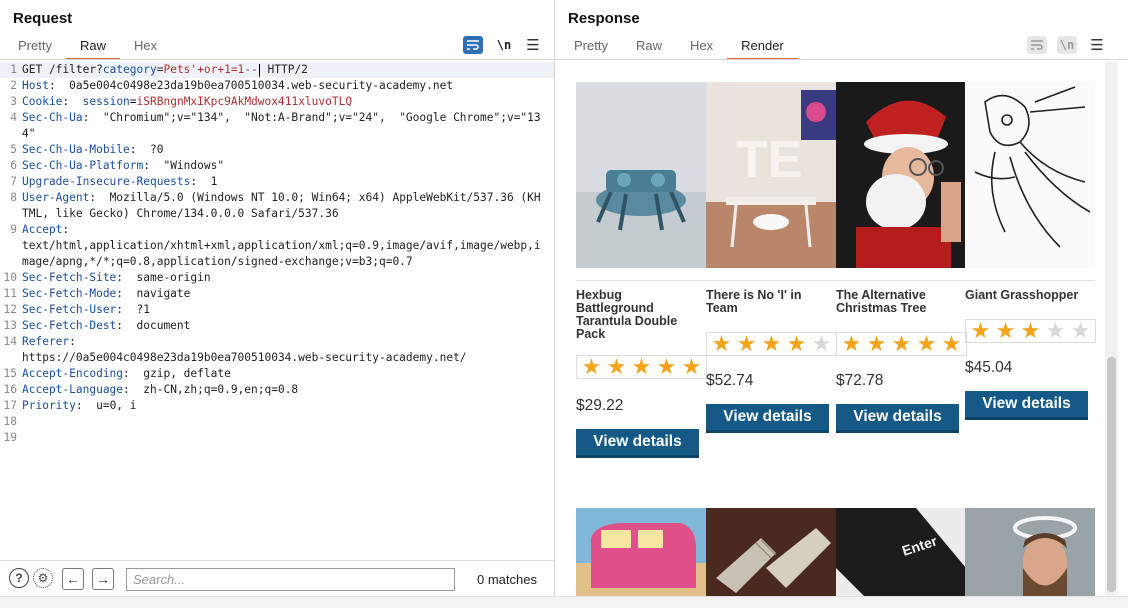 The image size is (1128, 608). What do you see at coordinates (10, 421) in the screenshot?
I see `line-number: 18` at bounding box center [10, 421].